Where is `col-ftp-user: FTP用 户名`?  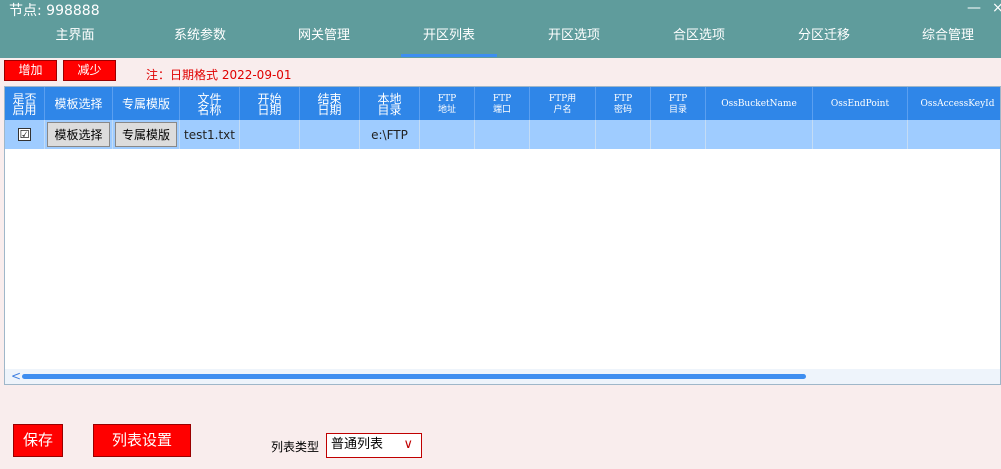
col-ftp-user: FTP用 户名 is located at coordinates (563, 103).